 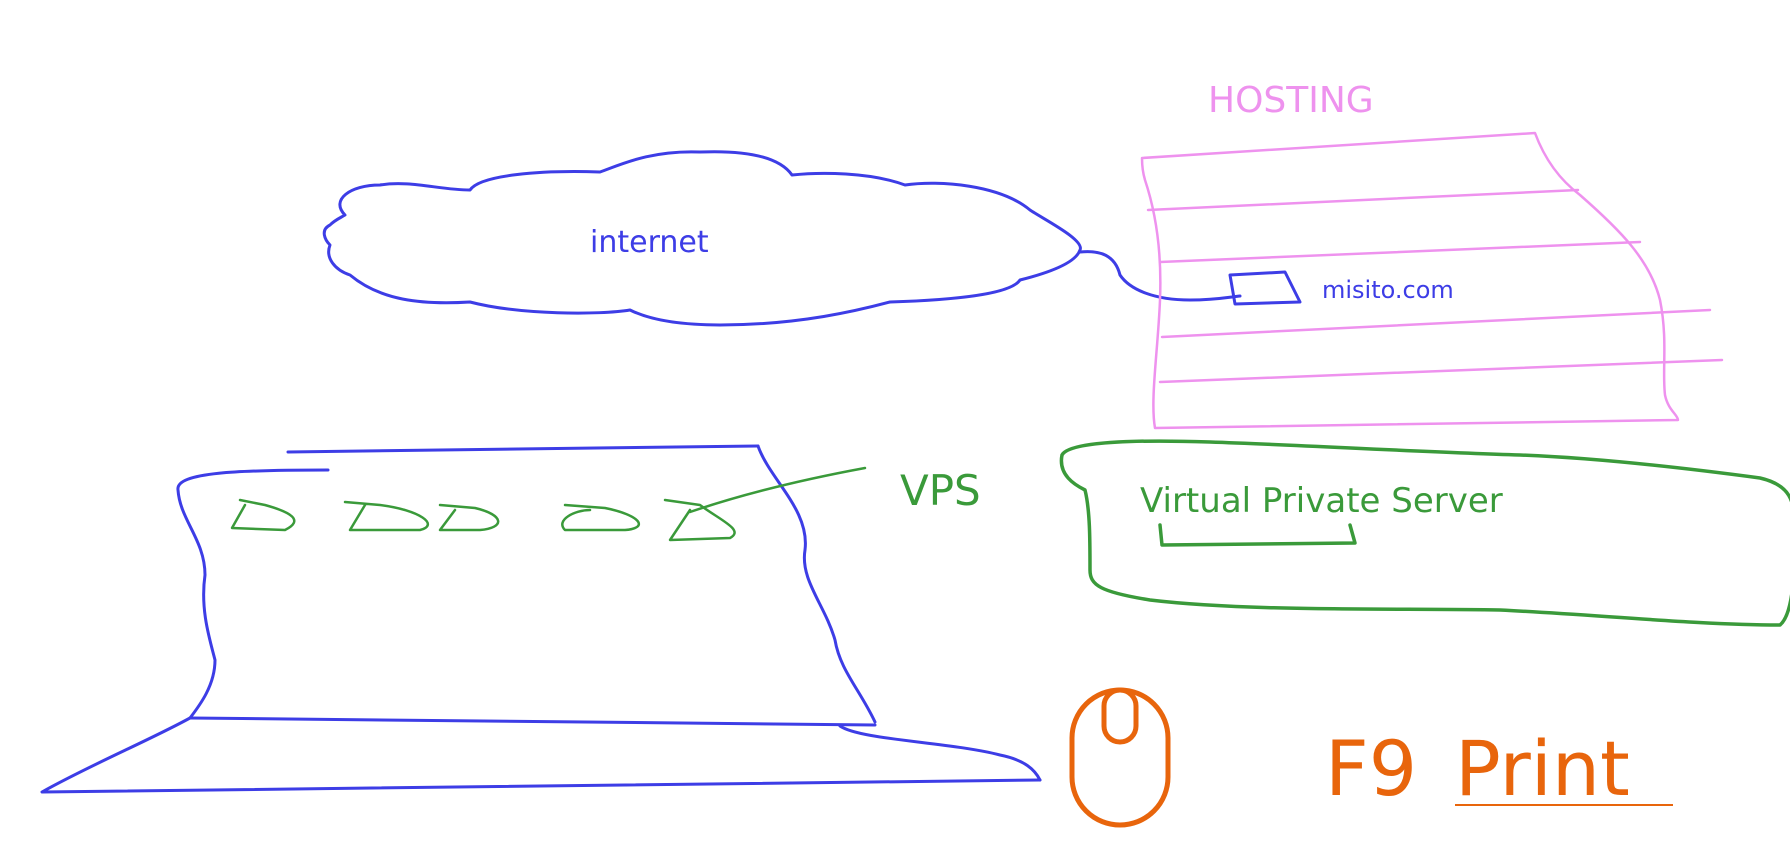 What do you see at coordinates (1120, 757) in the screenshot?
I see `mouse-icon` at bounding box center [1120, 757].